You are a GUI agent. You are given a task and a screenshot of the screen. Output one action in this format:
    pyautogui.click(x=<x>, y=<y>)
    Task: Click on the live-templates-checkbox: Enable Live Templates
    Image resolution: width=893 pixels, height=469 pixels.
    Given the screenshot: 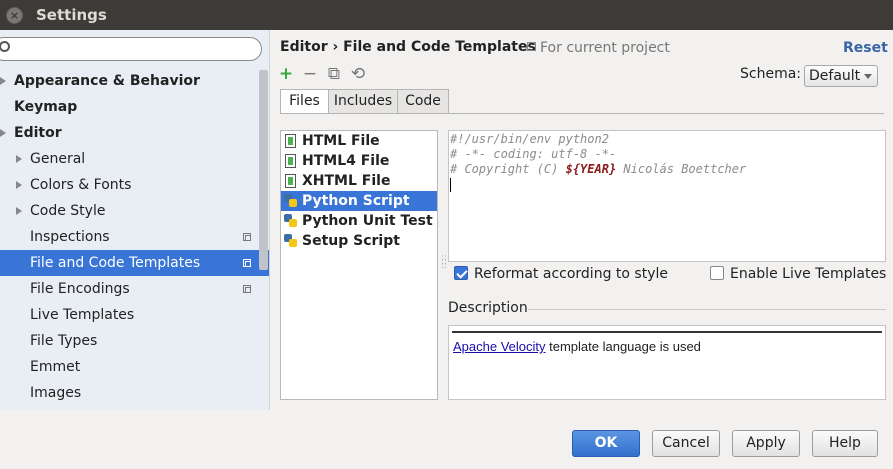 What is the action you would take?
    pyautogui.click(x=798, y=274)
    